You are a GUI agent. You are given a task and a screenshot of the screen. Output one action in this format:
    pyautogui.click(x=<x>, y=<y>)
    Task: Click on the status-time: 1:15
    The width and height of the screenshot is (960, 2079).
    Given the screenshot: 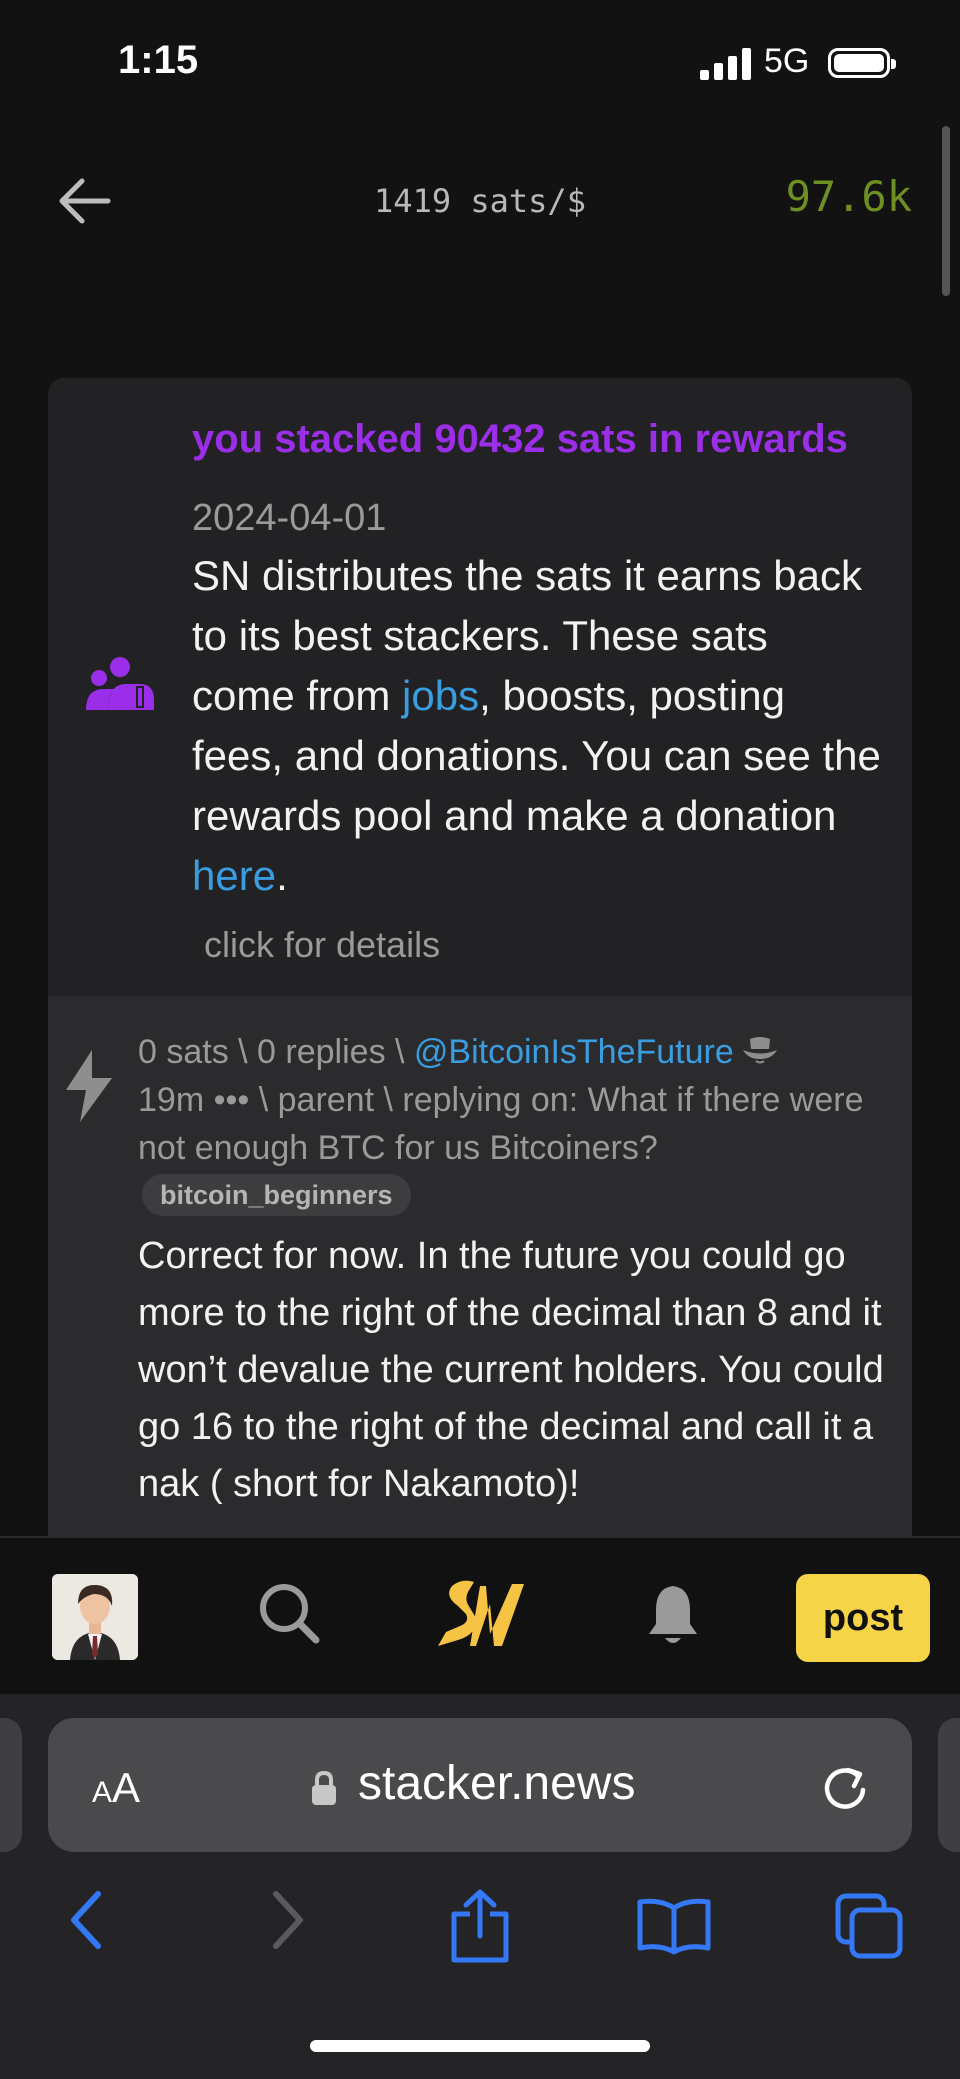 What is the action you would take?
    pyautogui.click(x=158, y=60)
    